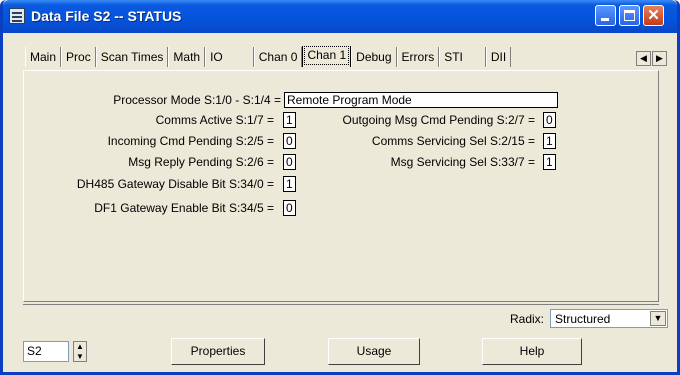 This screenshot has width=680, height=375. I want to click on tab-sti: STI, so click(462, 57).